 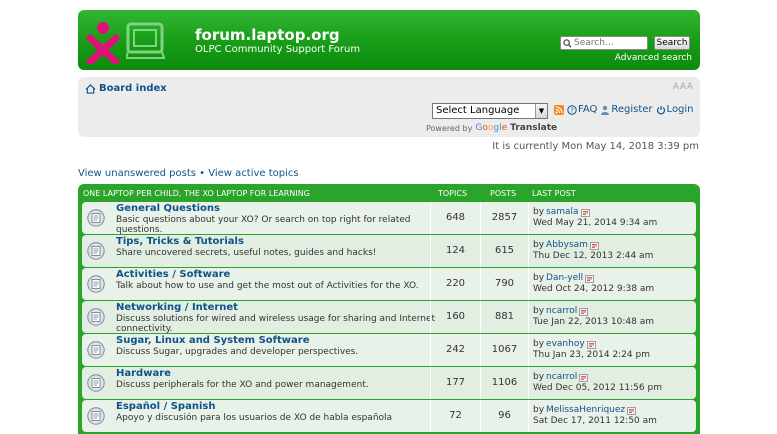 What do you see at coordinates (593, 256) in the screenshot?
I see `last-post-date: Thu Dec 12, 2013 2:44 am` at bounding box center [593, 256].